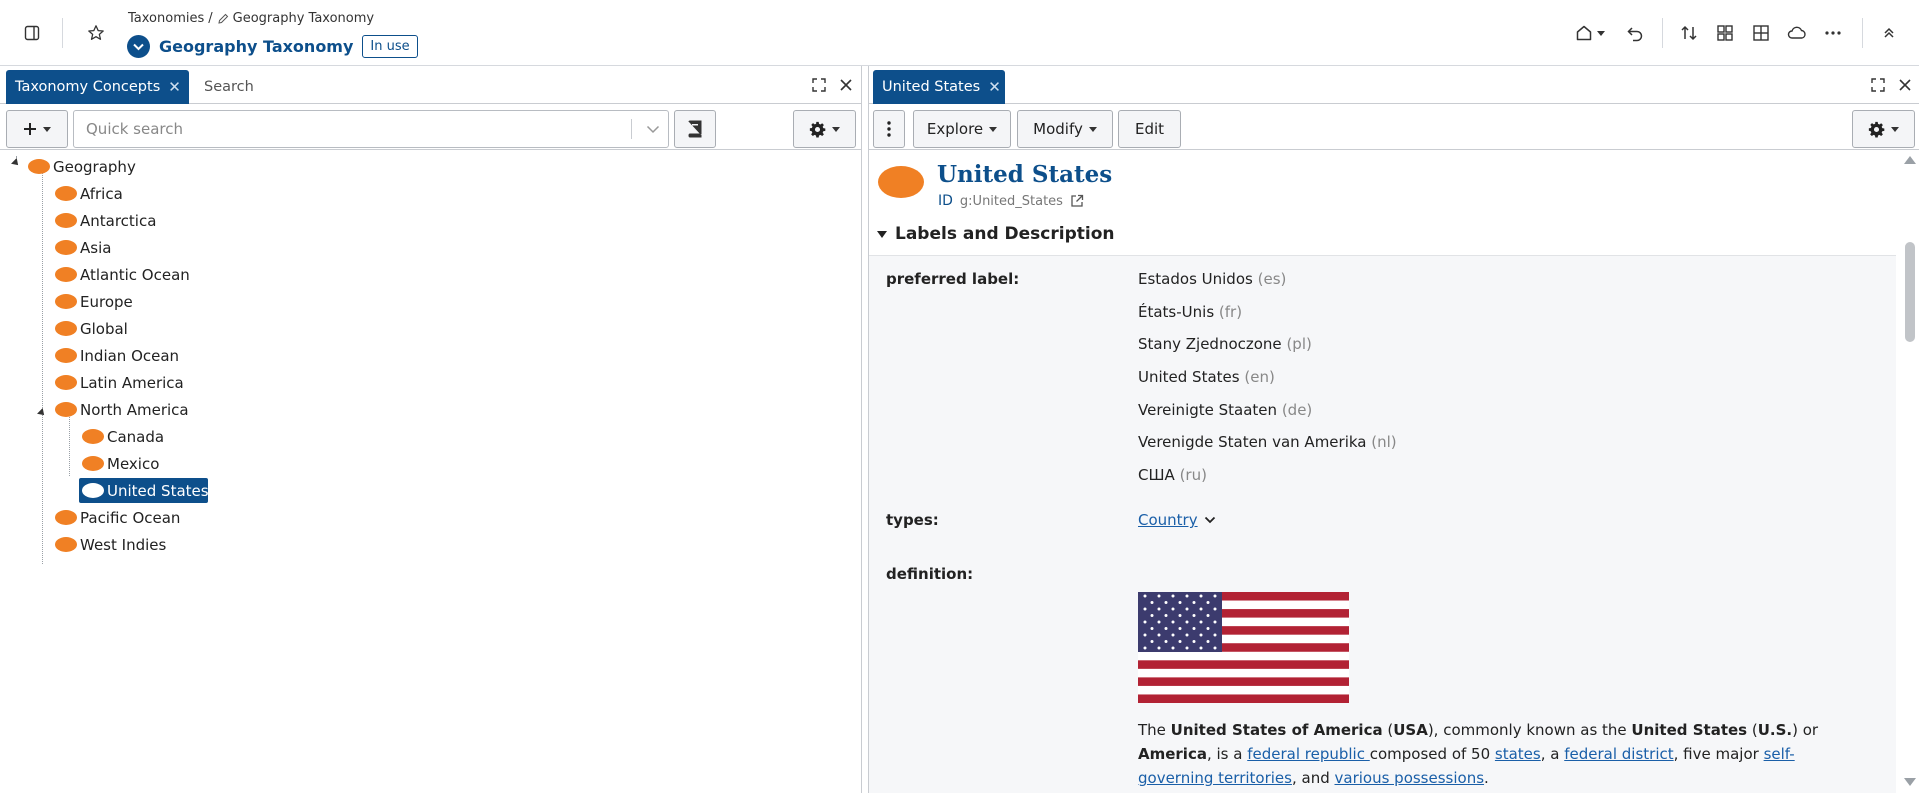 Image resolution: width=1919 pixels, height=793 pixels. I want to click on tab-taxonomy-concepts: Taxonomy Concepts ✕, so click(97, 87).